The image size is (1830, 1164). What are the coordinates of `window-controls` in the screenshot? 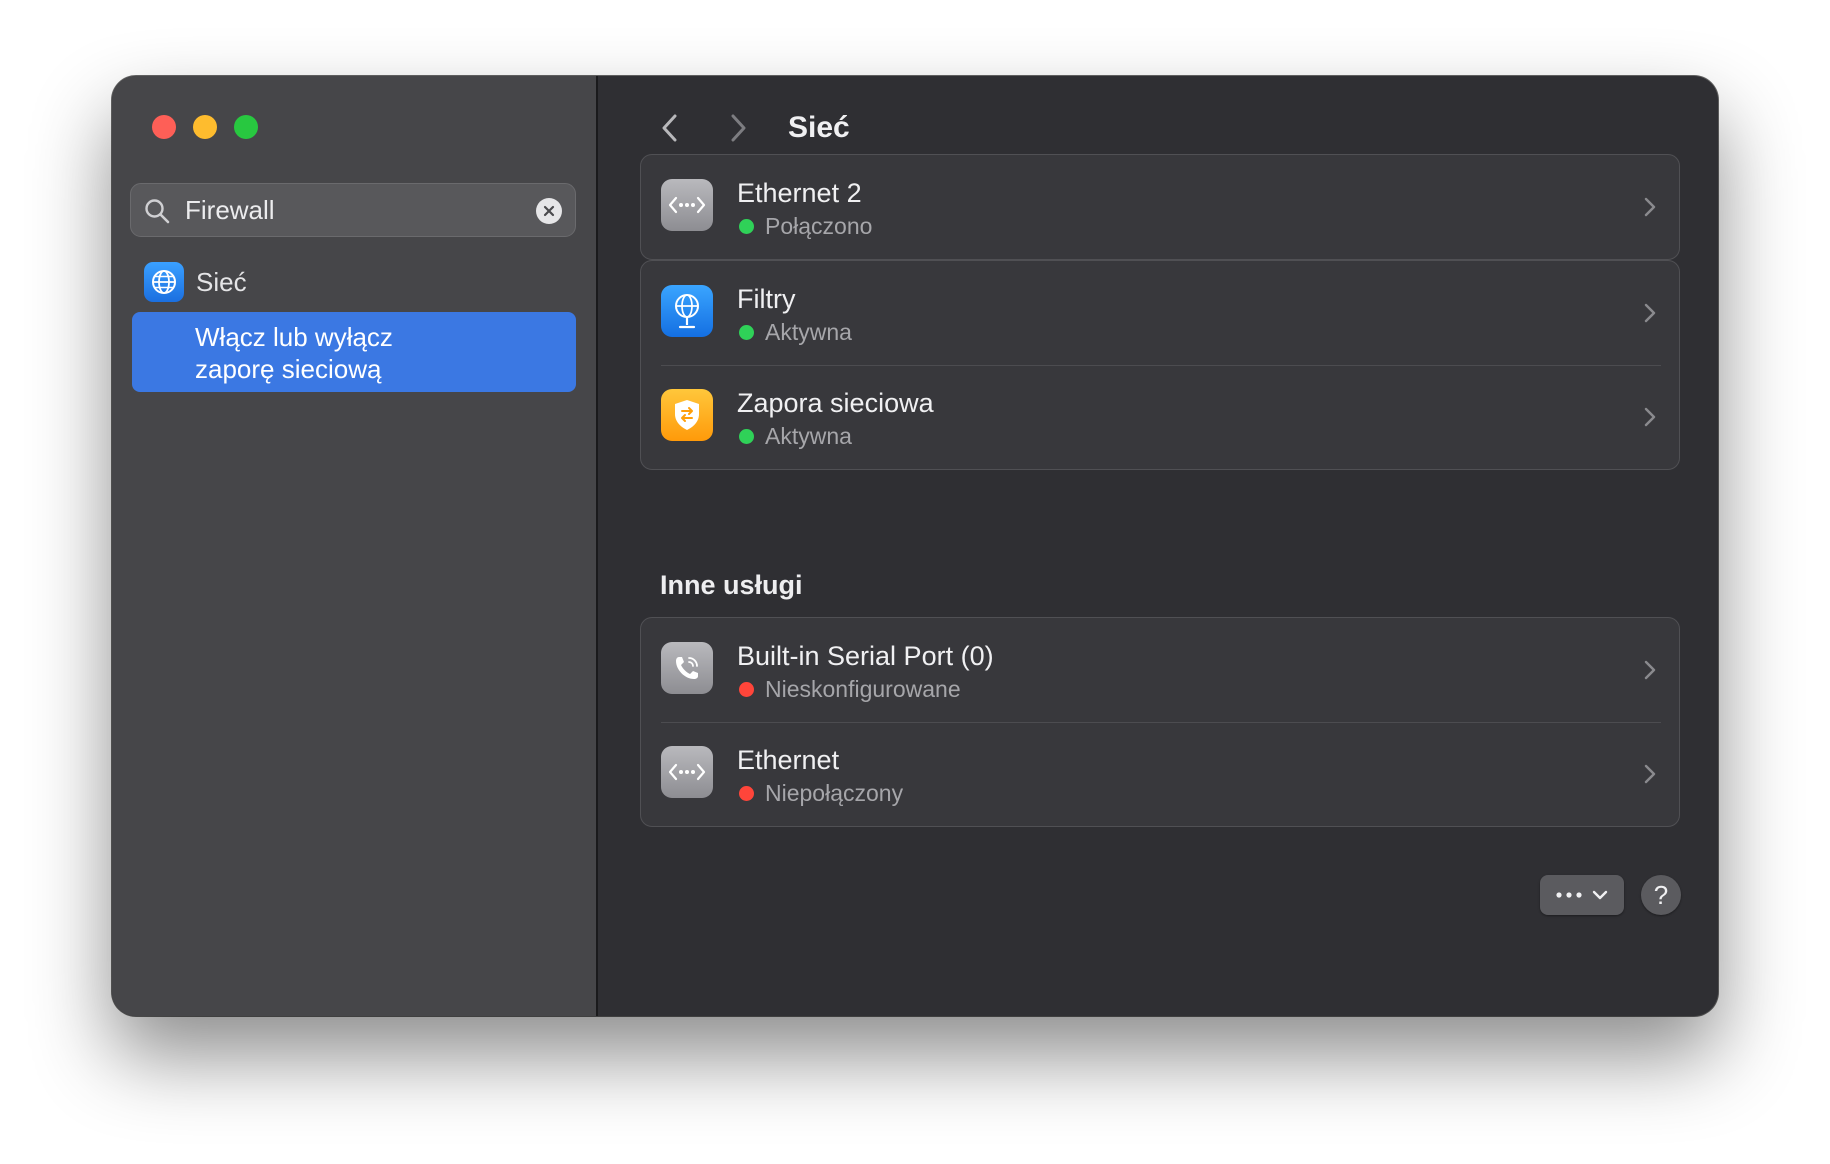 It's located at (205, 127).